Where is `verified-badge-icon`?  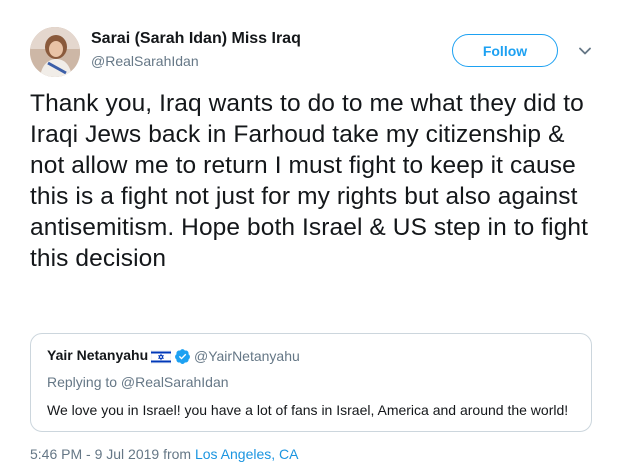 verified-badge-icon is located at coordinates (182, 356).